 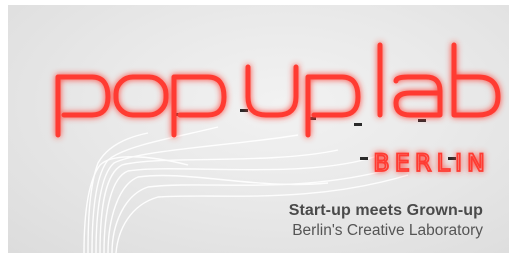 I want to click on tagline-subline: Berlin's Creative Laboratory, so click(x=387, y=230).